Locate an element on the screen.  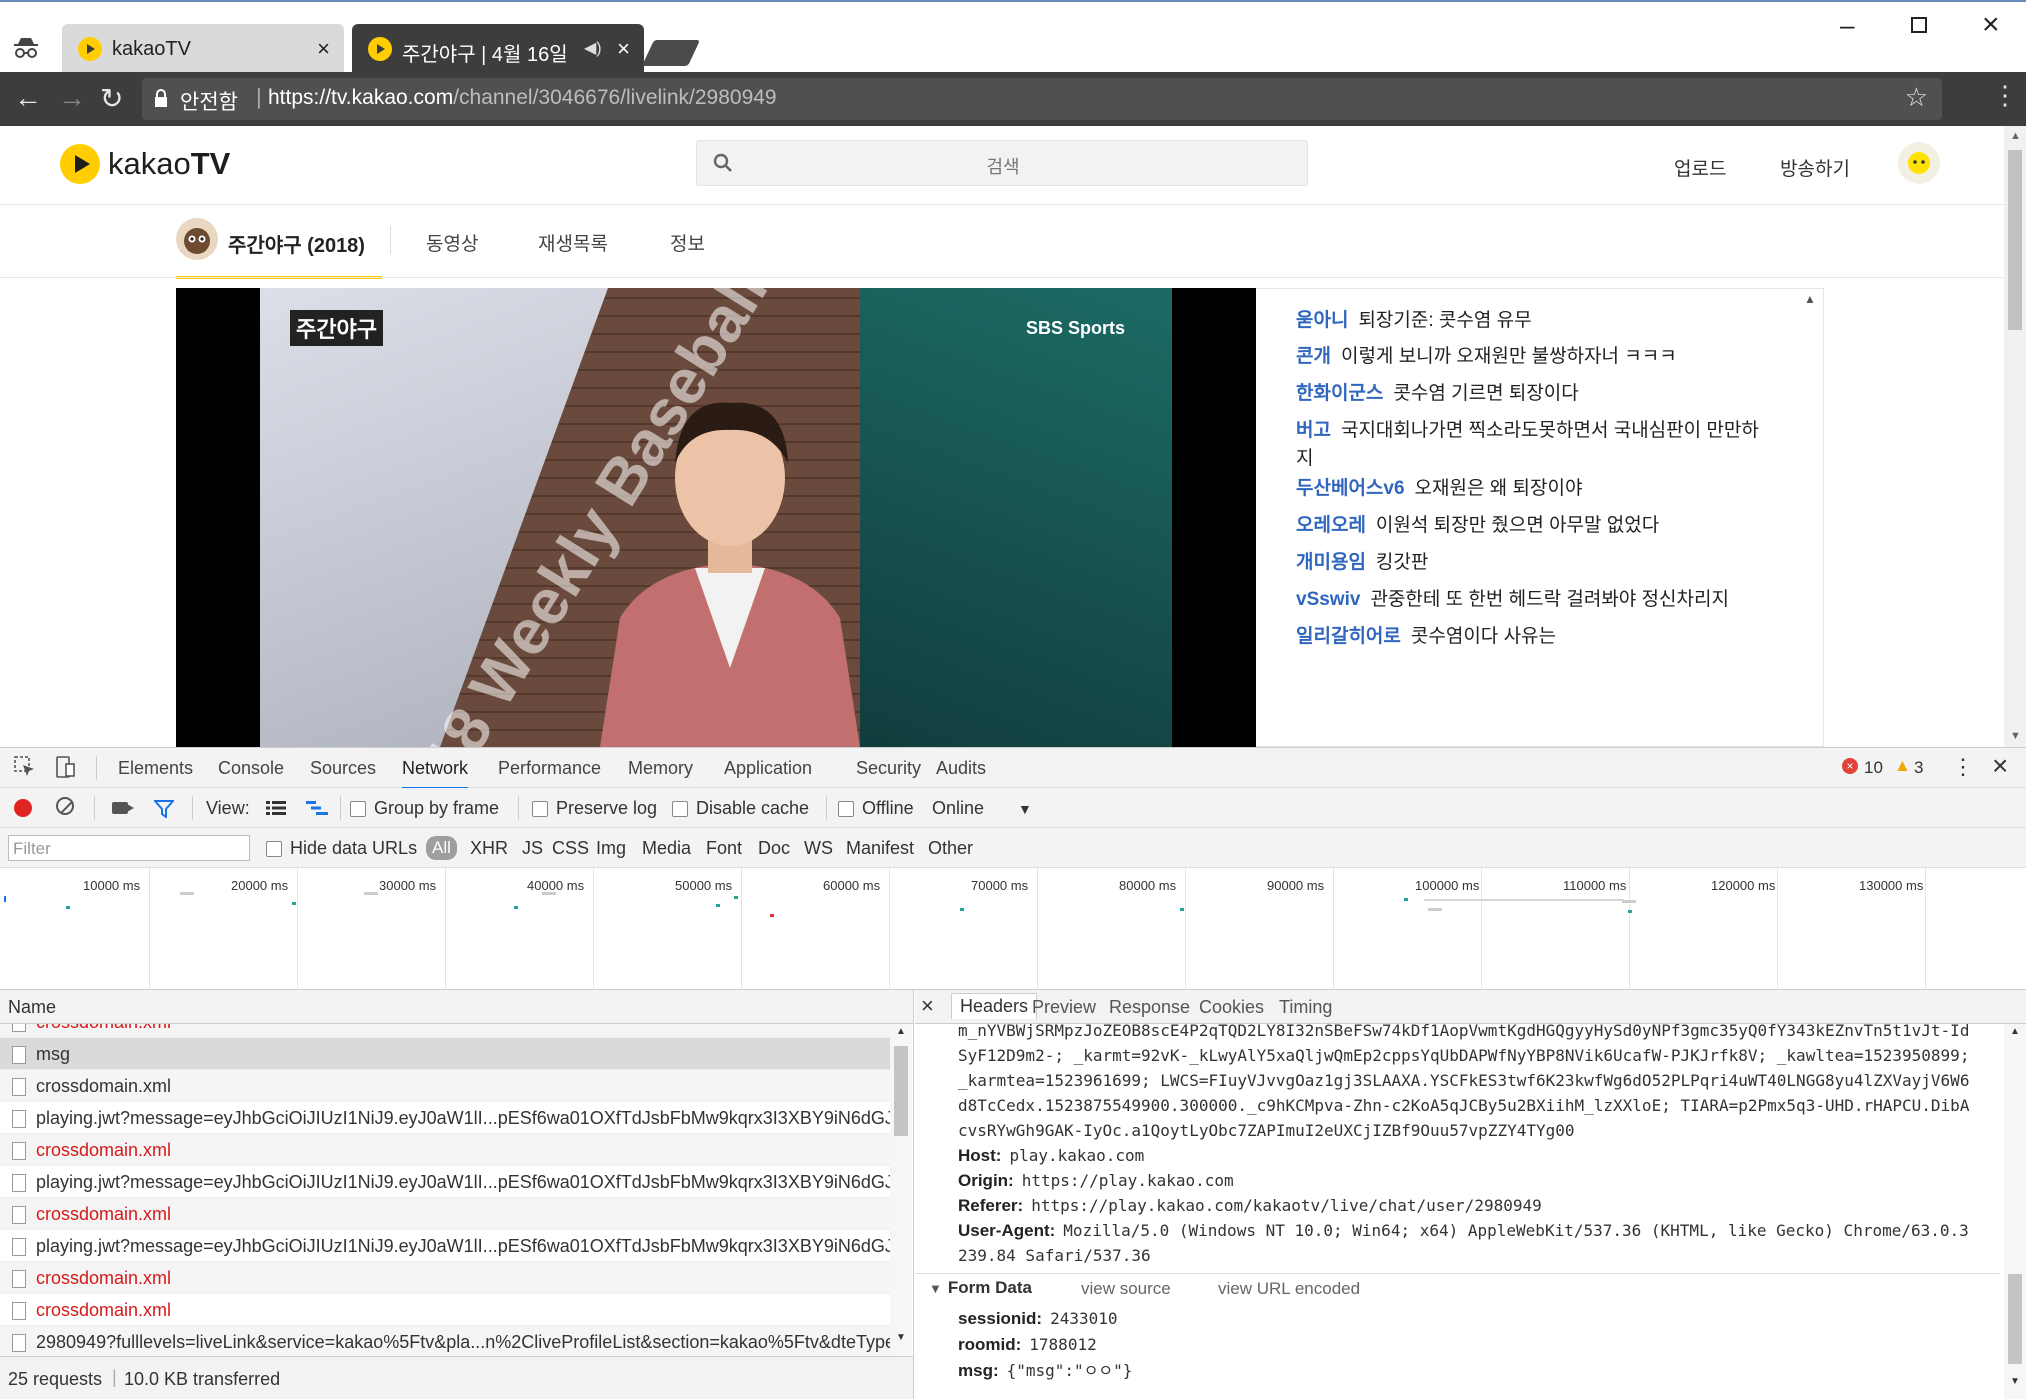
waterfall-overview-icon is located at coordinates (317, 810).